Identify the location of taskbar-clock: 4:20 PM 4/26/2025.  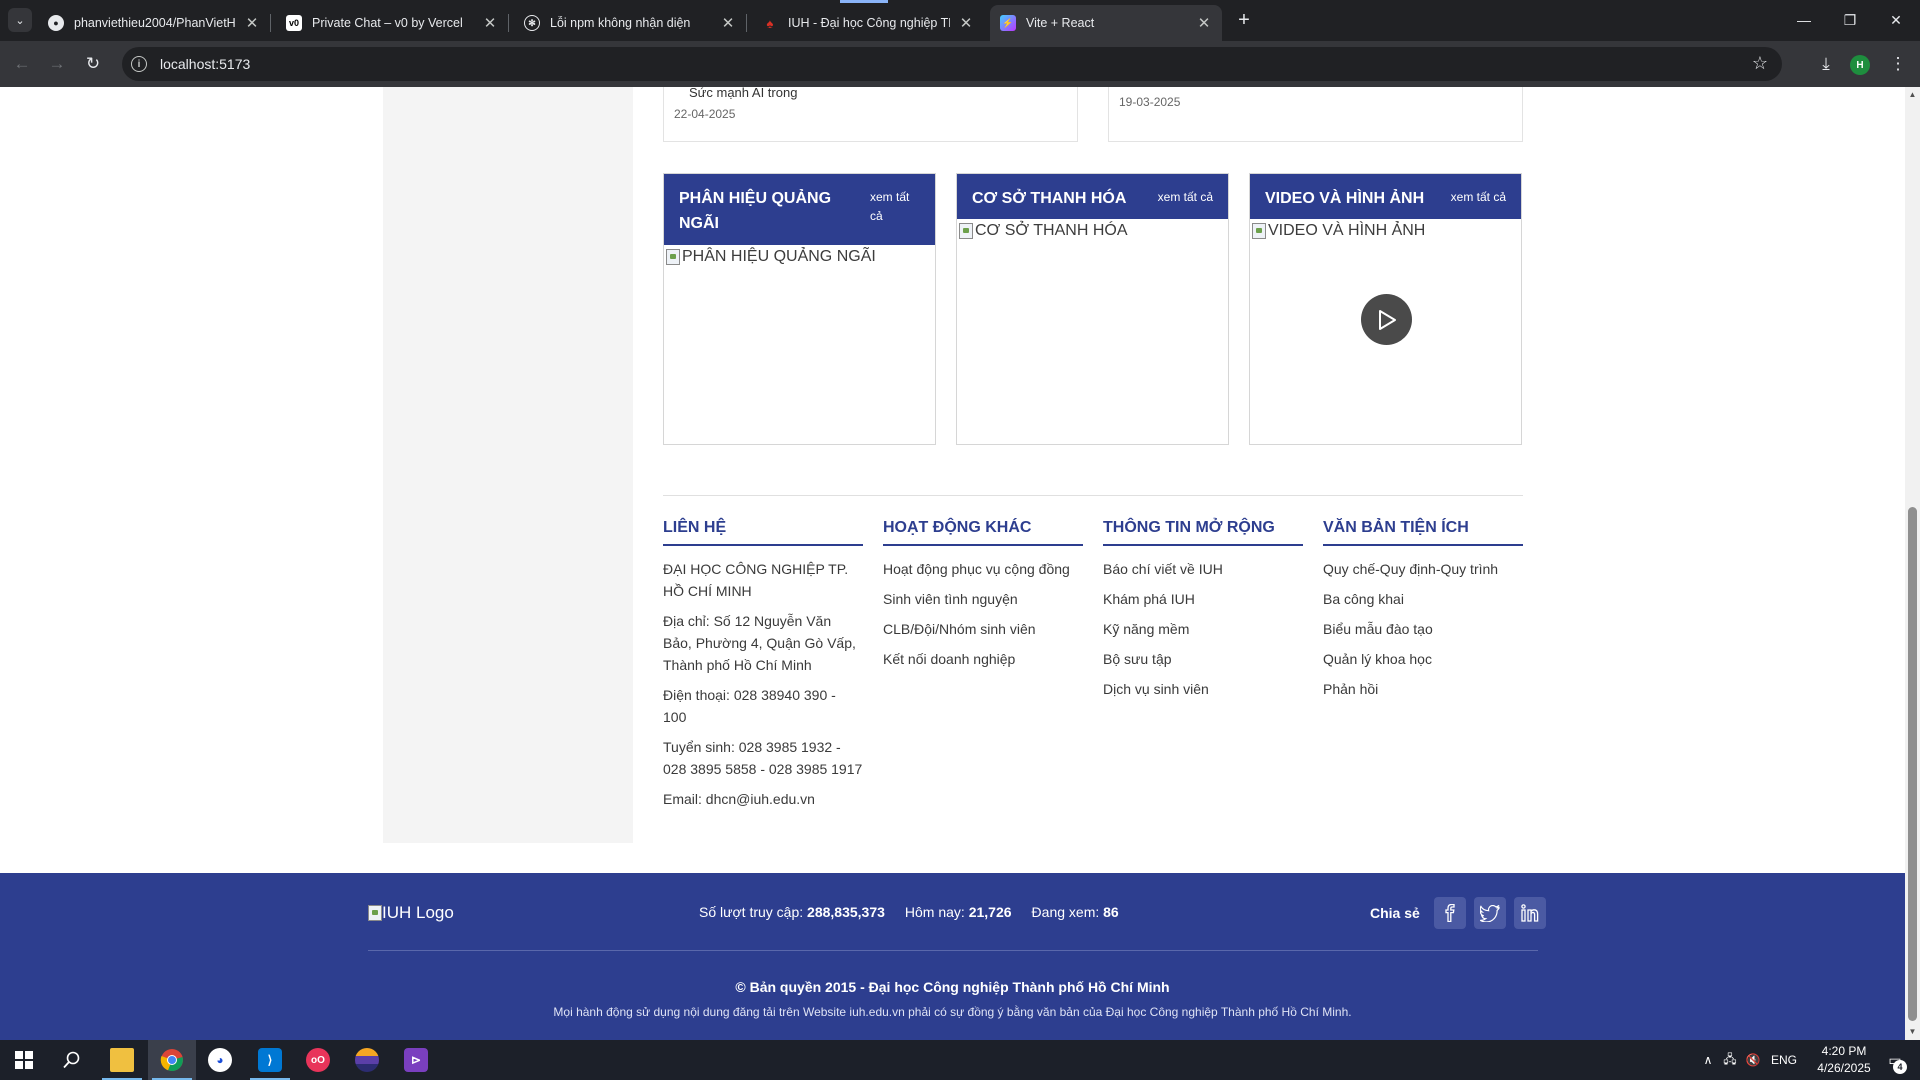
(1844, 1060).